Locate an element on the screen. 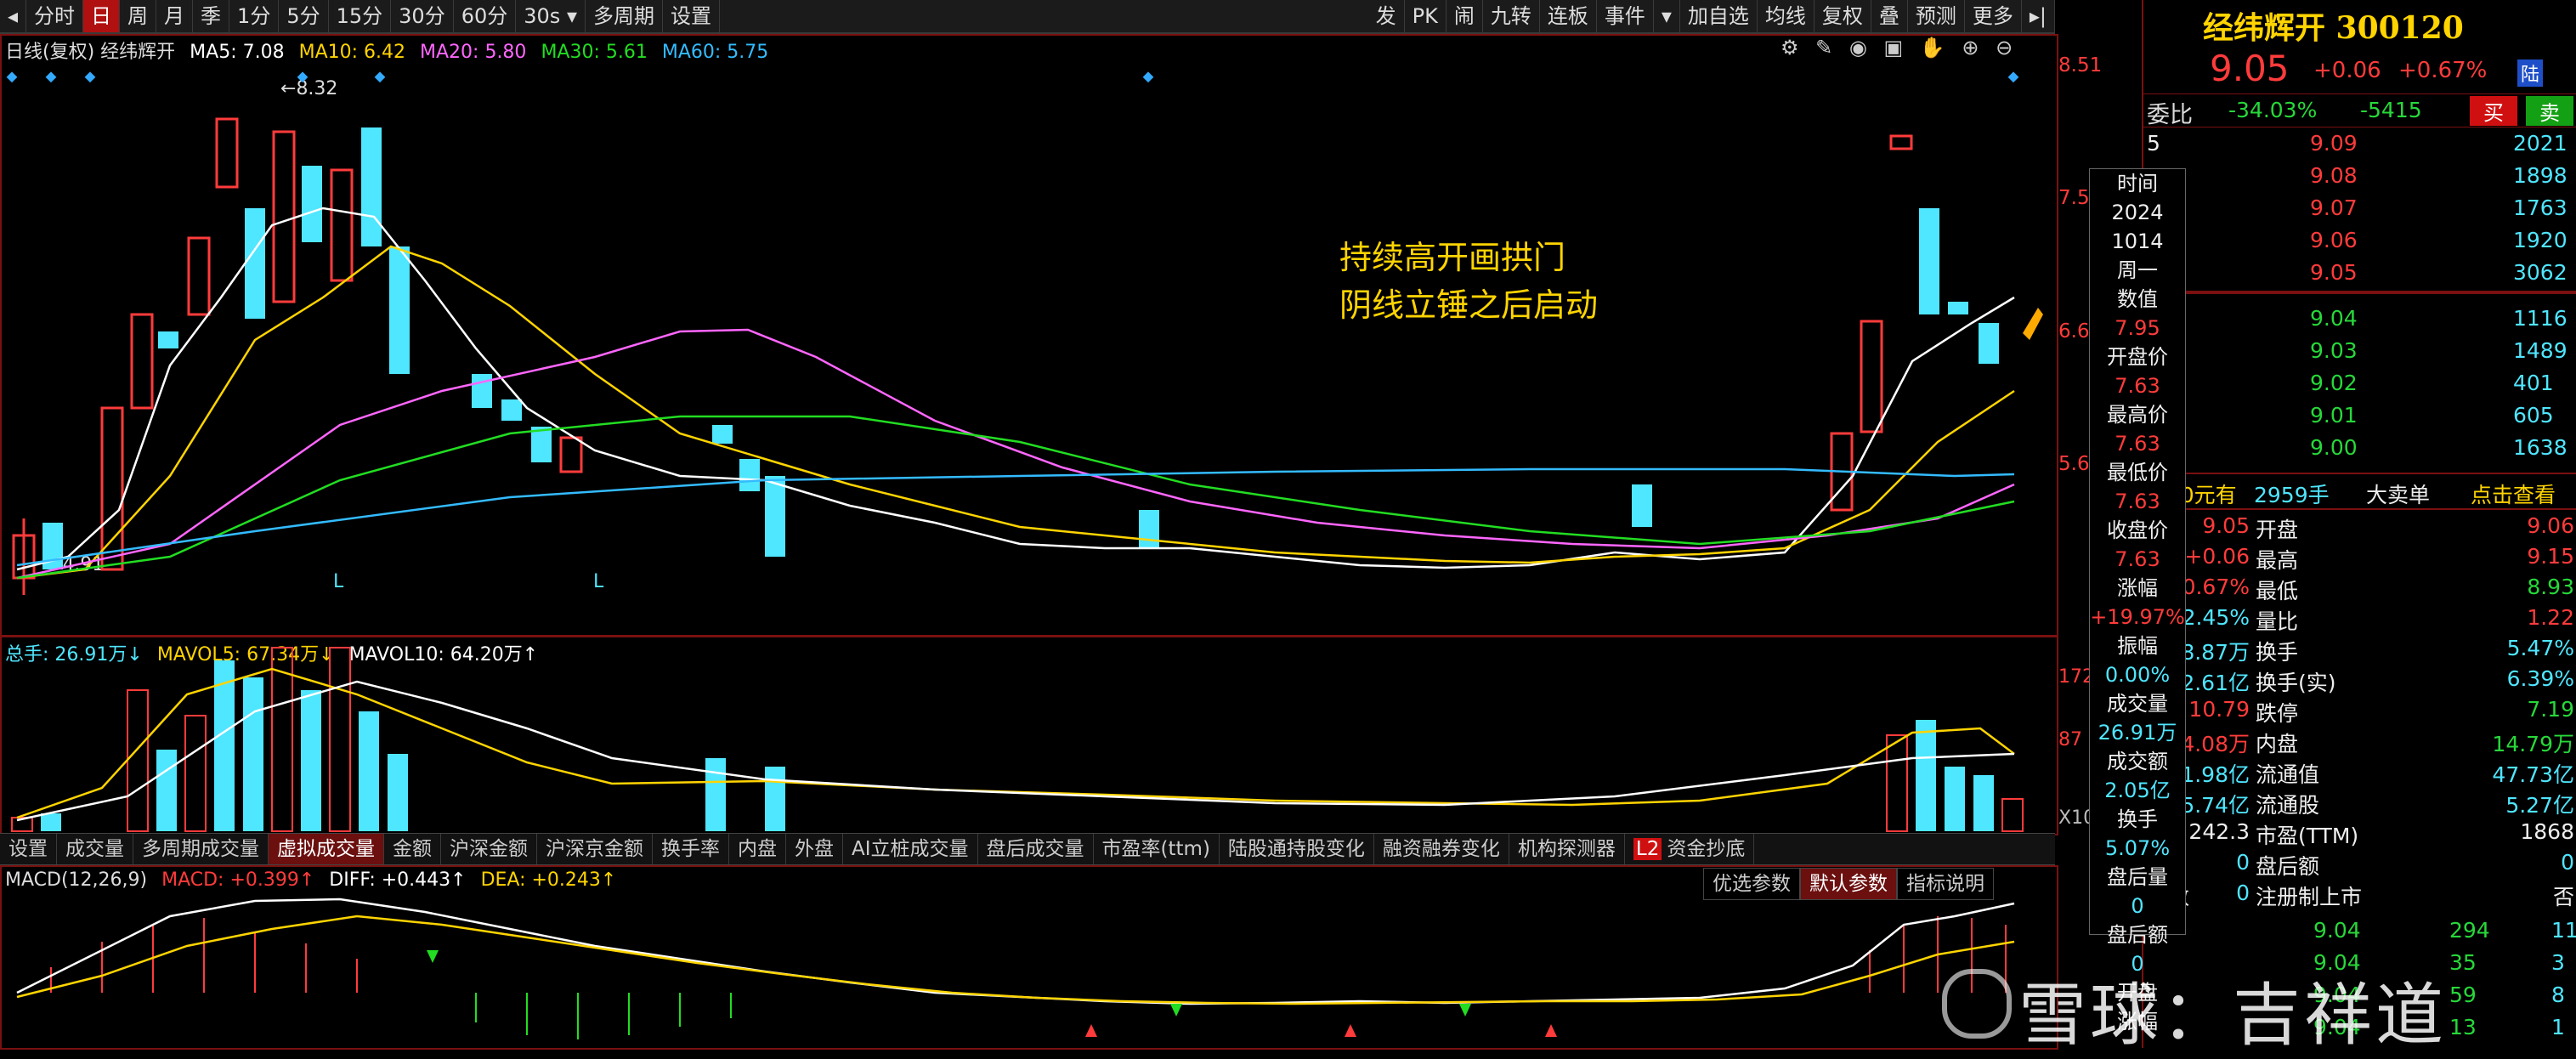  tick-volume: 294 is located at coordinates (2469, 930).